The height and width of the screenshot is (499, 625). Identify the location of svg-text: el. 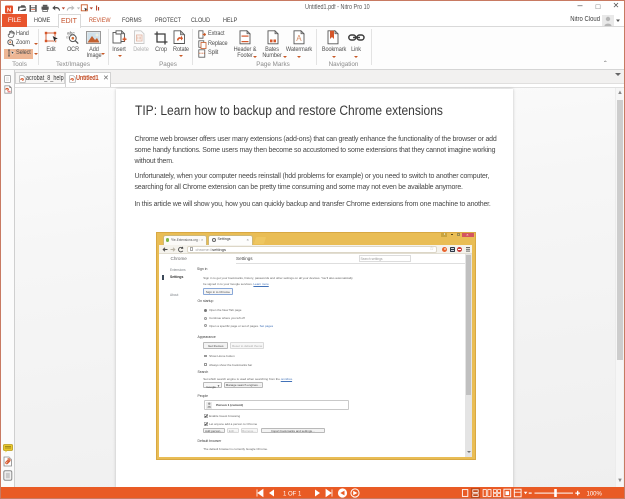
(67, 37).